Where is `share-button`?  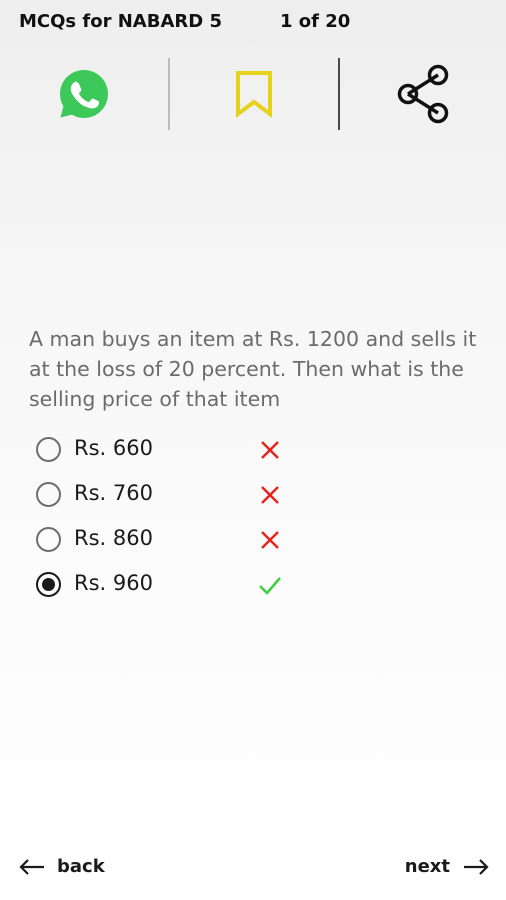 share-button is located at coordinates (424, 94).